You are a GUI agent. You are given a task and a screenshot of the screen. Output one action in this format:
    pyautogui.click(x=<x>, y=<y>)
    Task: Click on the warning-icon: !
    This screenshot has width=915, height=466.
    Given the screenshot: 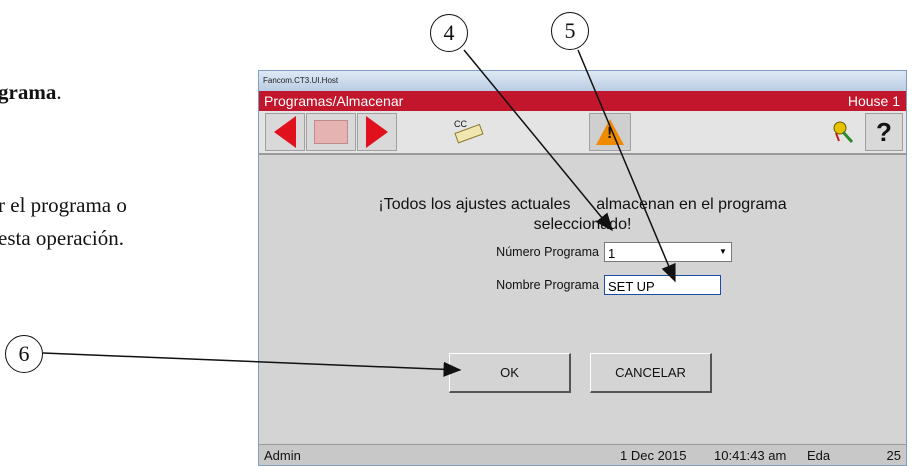 What is the action you would take?
    pyautogui.click(x=610, y=132)
    